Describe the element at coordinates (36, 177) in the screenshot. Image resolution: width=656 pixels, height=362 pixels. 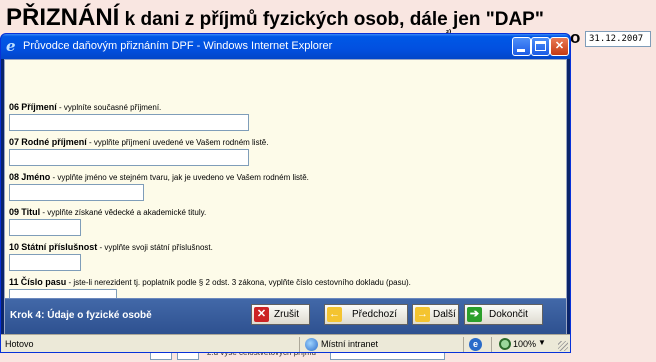
I see `field-name: Jméno` at that location.